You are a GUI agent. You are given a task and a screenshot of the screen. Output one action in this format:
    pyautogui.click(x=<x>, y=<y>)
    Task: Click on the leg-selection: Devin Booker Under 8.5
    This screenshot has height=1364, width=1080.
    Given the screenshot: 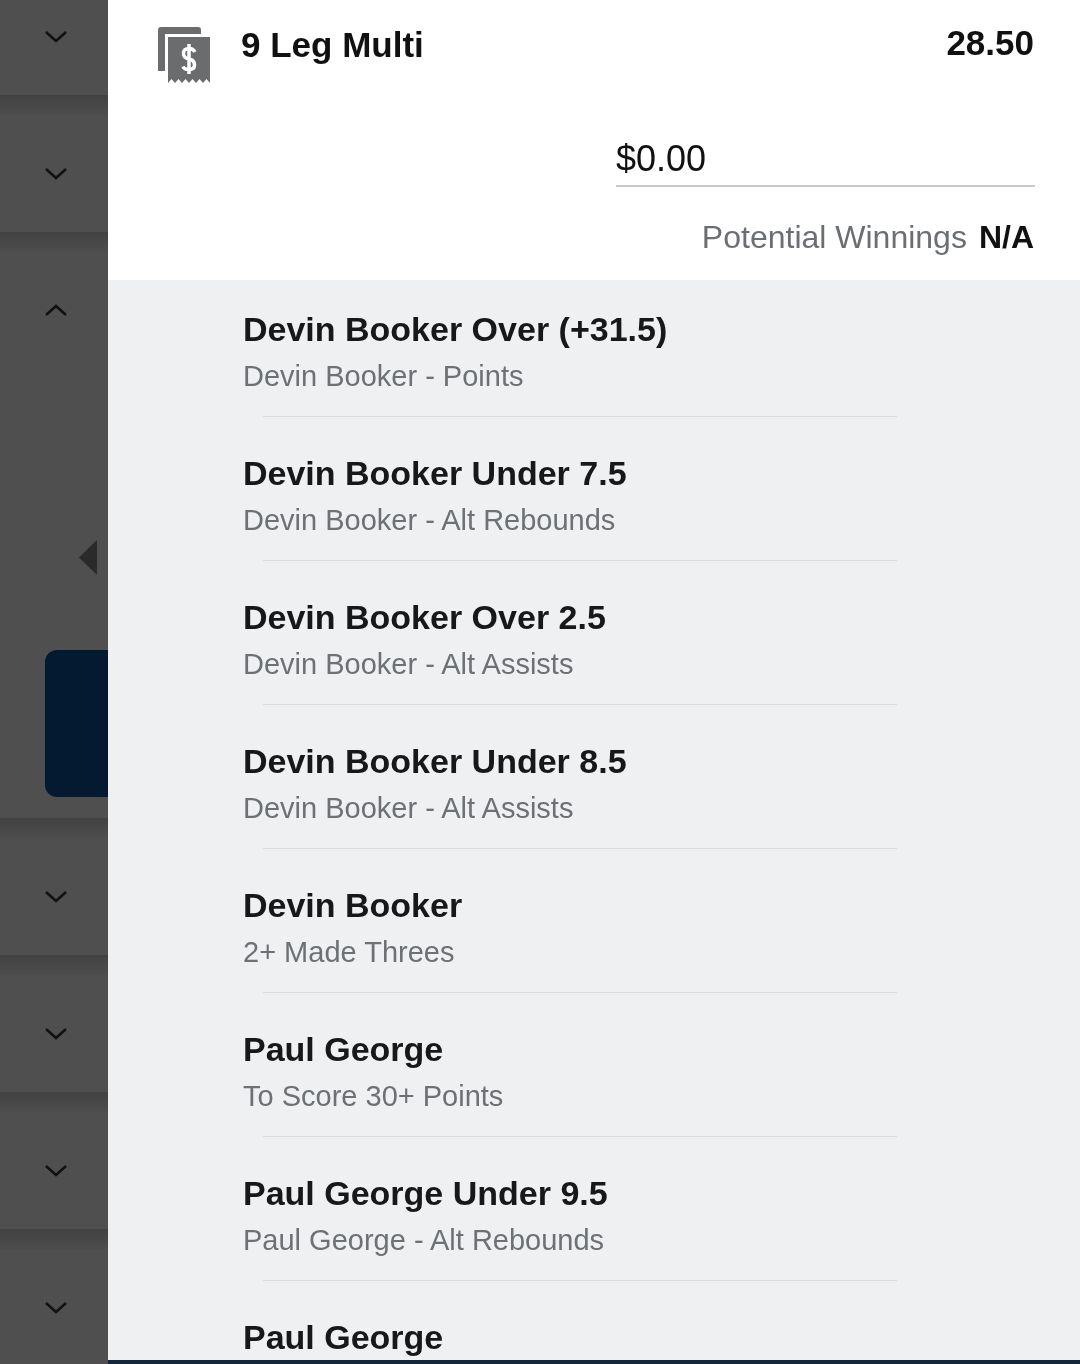 What is the action you would take?
    pyautogui.click(x=435, y=761)
    